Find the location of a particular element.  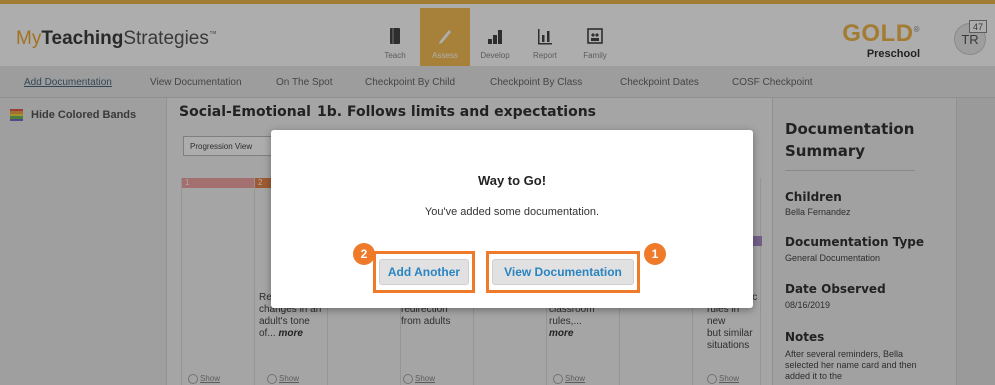

step-marker-1: 1 is located at coordinates (655, 254).